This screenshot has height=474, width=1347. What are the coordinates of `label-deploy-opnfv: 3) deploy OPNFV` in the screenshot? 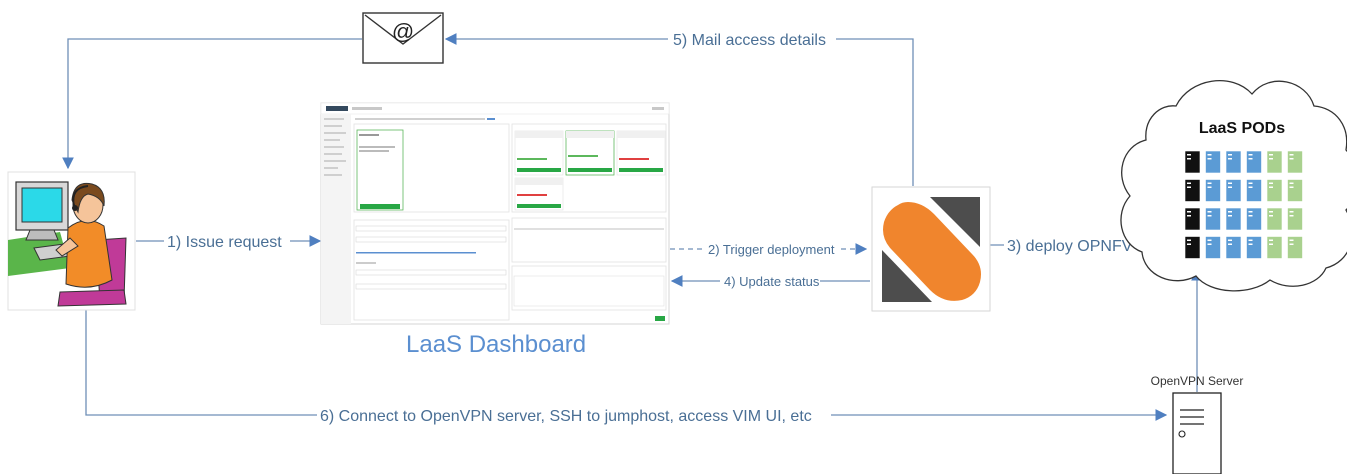 It's located at (1070, 246).